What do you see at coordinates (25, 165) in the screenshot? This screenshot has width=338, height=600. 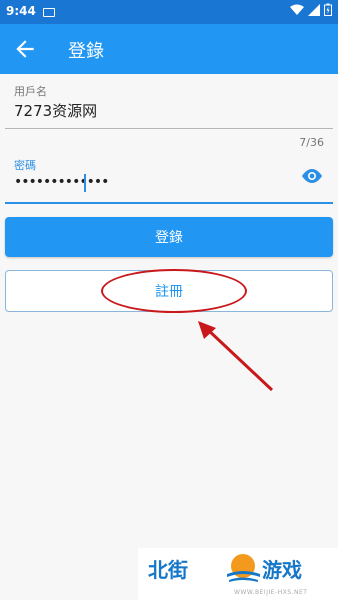 I see `password-label: 密碼` at bounding box center [25, 165].